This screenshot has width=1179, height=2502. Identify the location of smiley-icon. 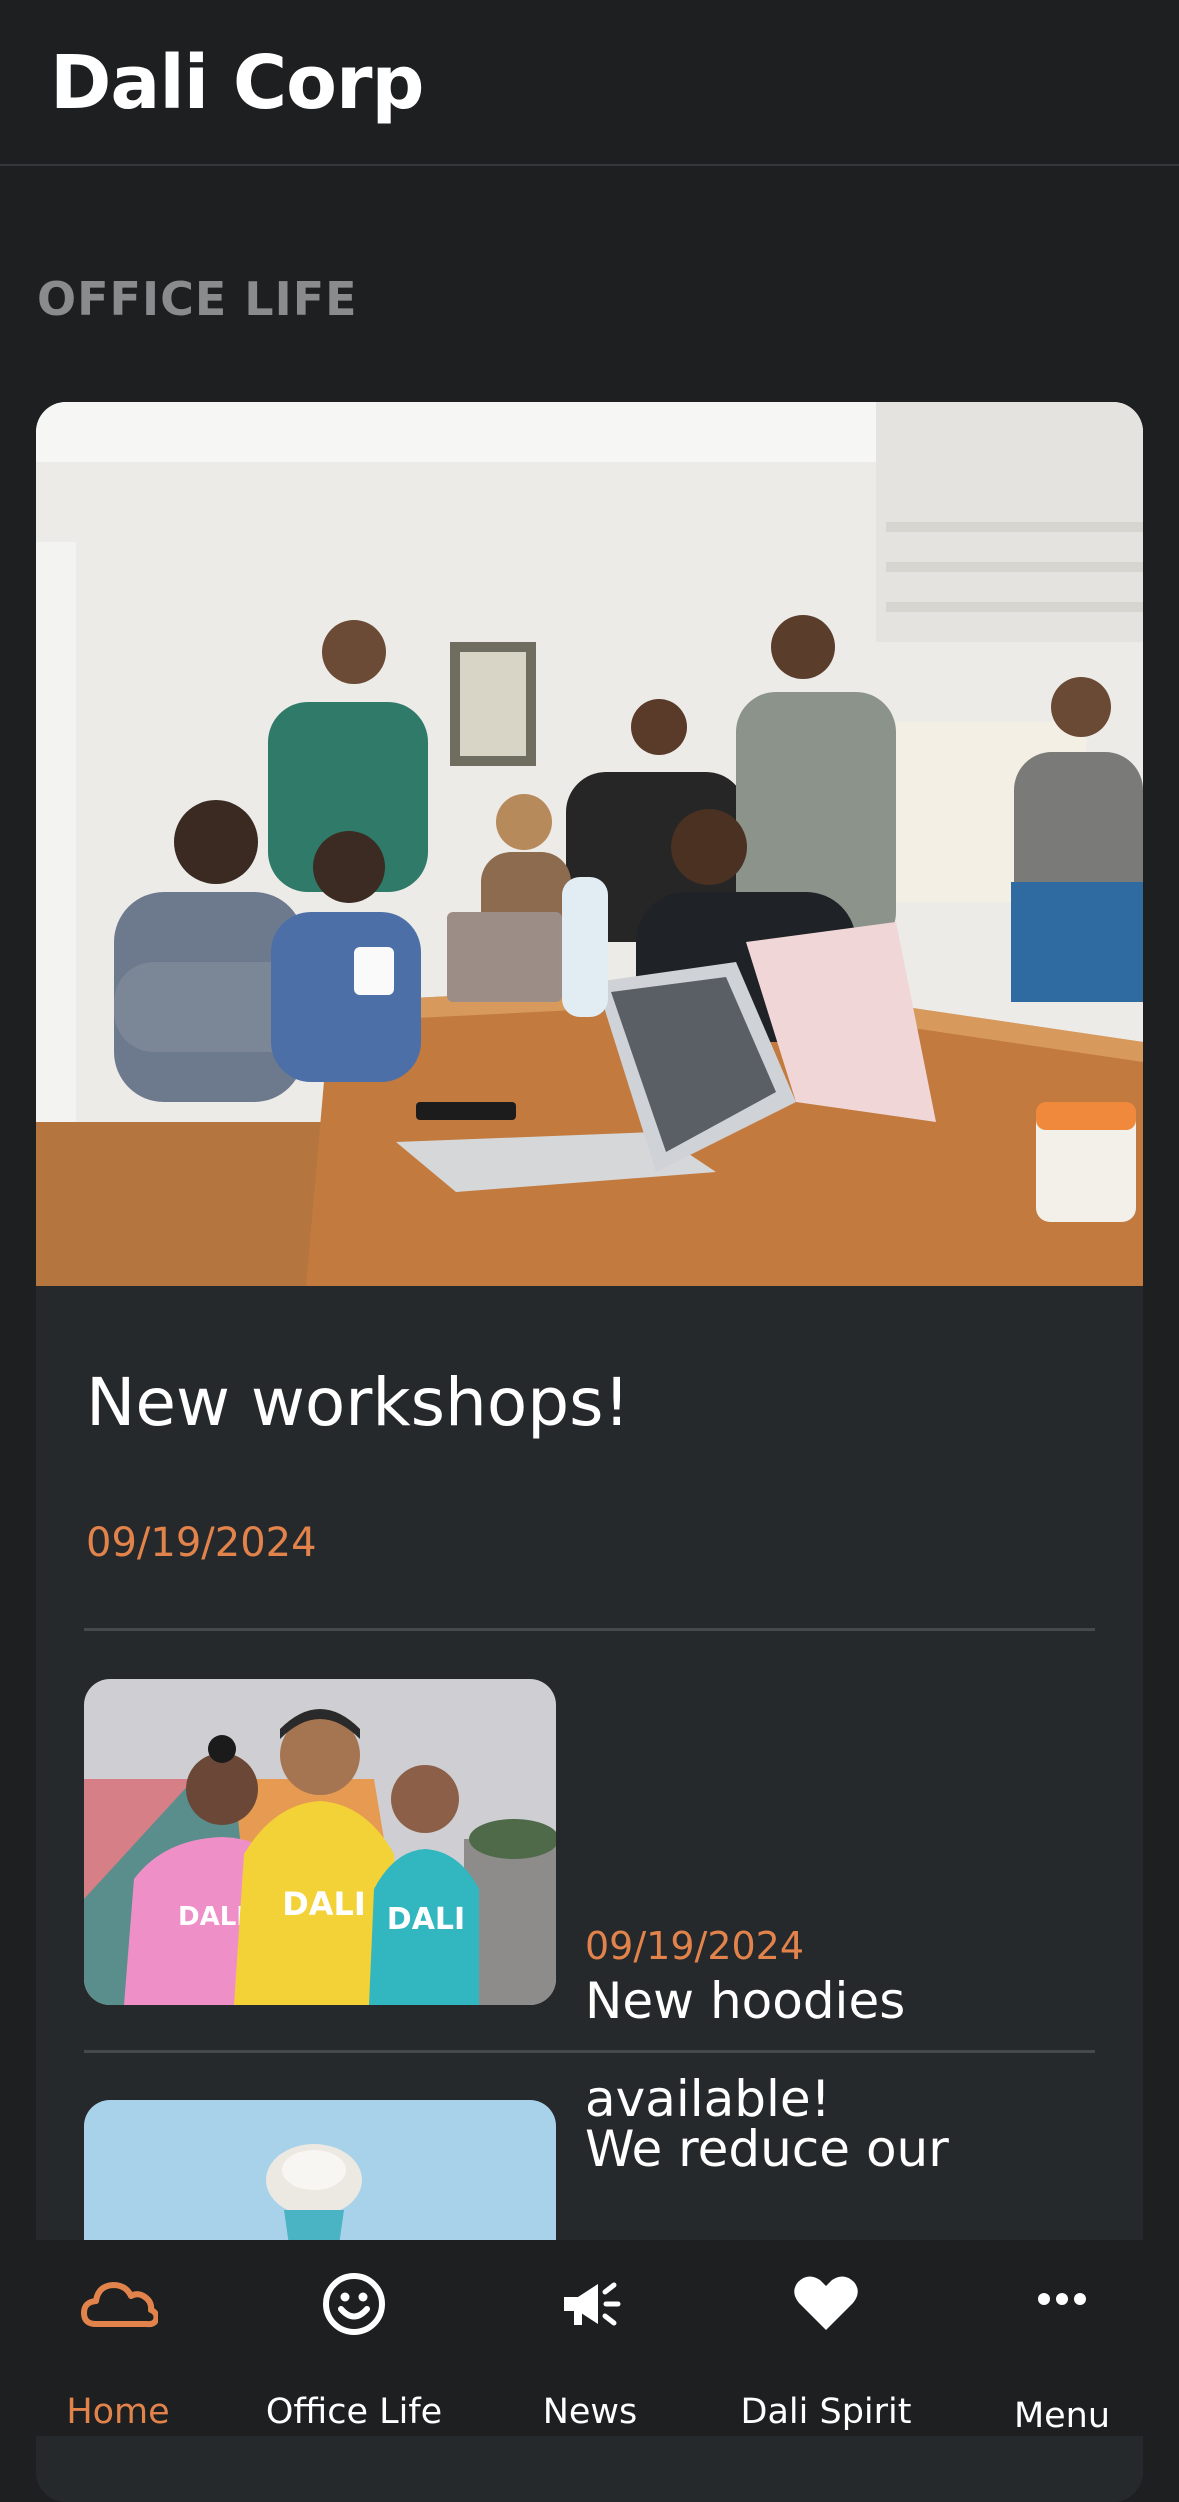
(354, 2304).